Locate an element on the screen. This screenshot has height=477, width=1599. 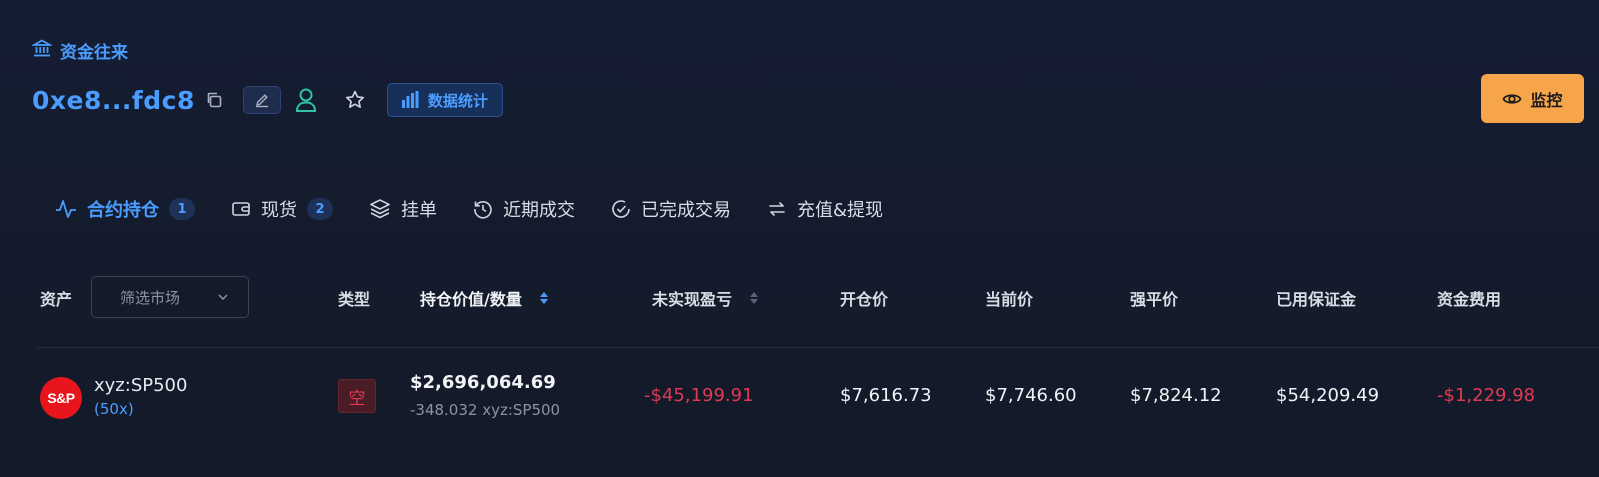
bar-chart-icon is located at coordinates (410, 99).